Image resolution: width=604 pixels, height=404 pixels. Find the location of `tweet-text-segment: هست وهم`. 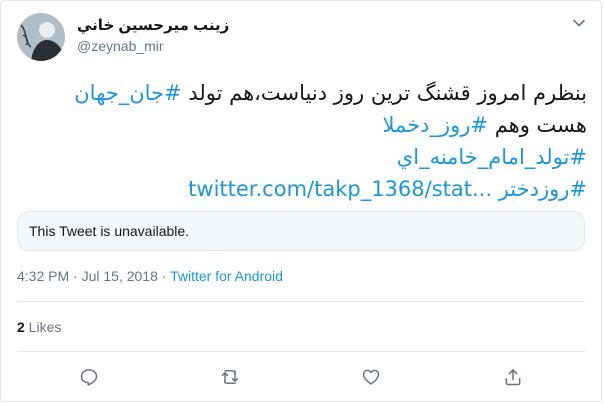

tweet-text-segment: هست وهم is located at coordinates (537, 125).